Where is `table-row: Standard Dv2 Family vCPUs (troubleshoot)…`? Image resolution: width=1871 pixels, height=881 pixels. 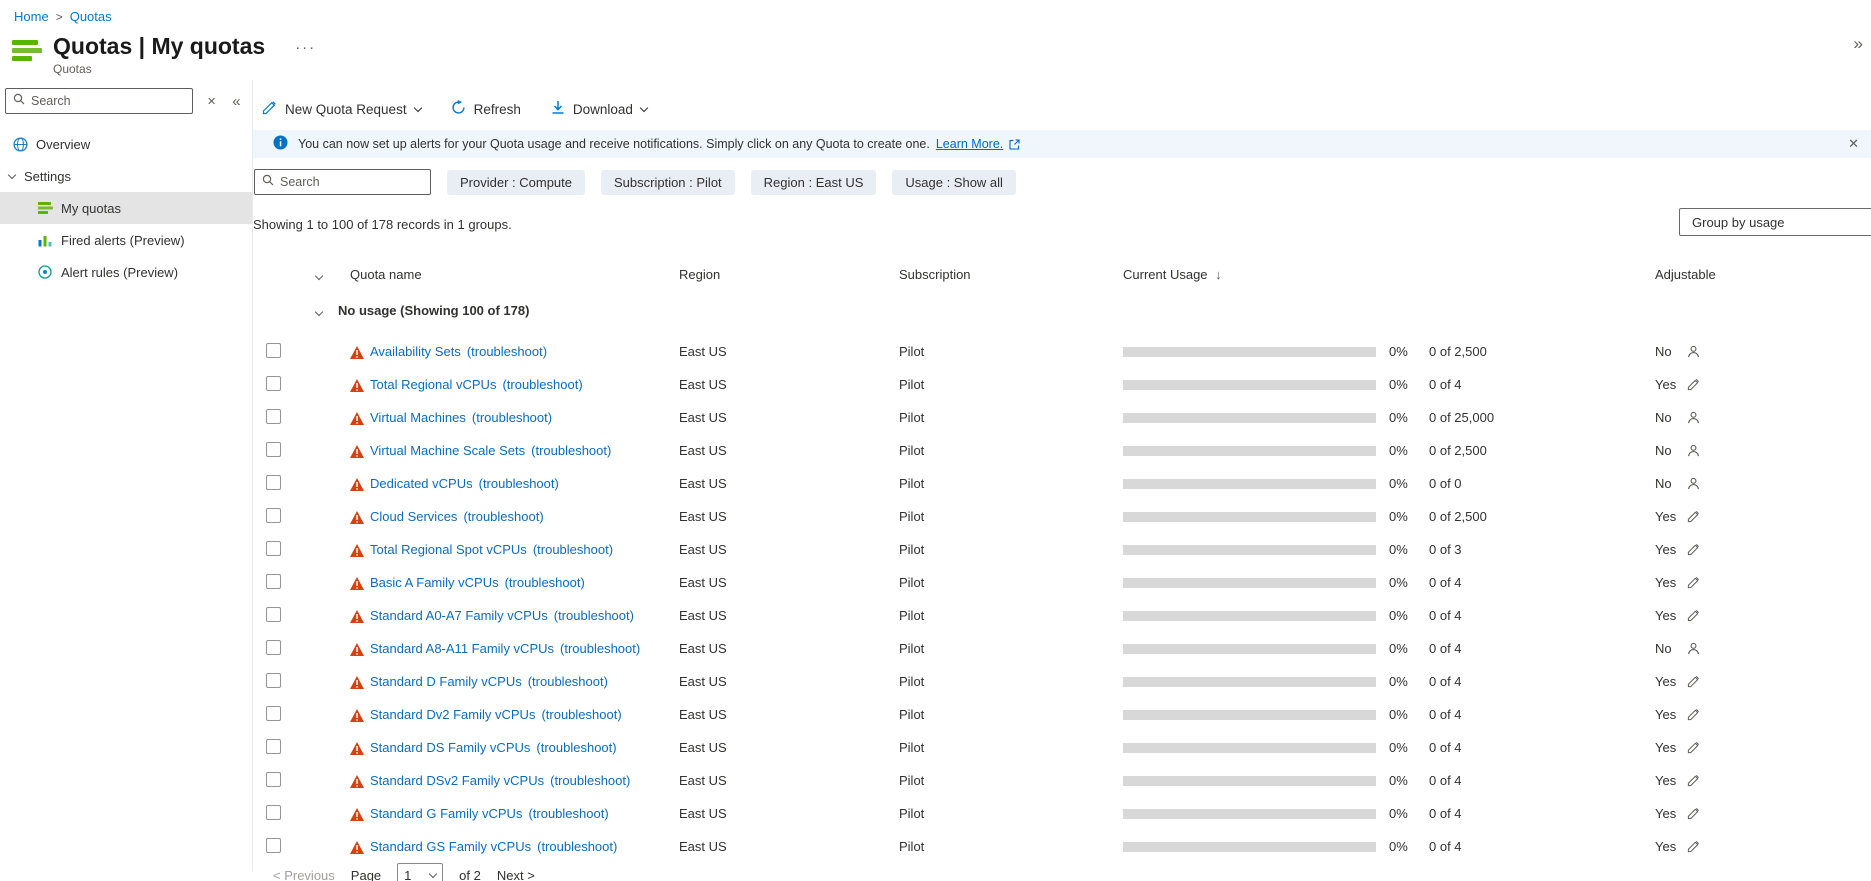 table-row: Standard Dv2 Family vCPUs (troubleshoot)… is located at coordinates (1062, 714).